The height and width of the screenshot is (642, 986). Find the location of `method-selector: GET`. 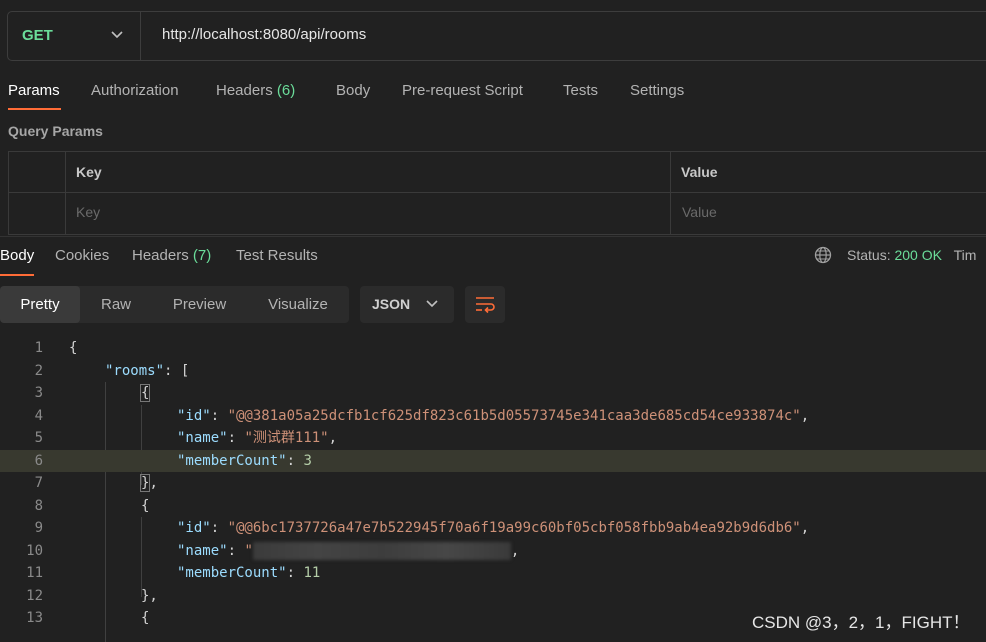

method-selector: GET is located at coordinates (74, 36).